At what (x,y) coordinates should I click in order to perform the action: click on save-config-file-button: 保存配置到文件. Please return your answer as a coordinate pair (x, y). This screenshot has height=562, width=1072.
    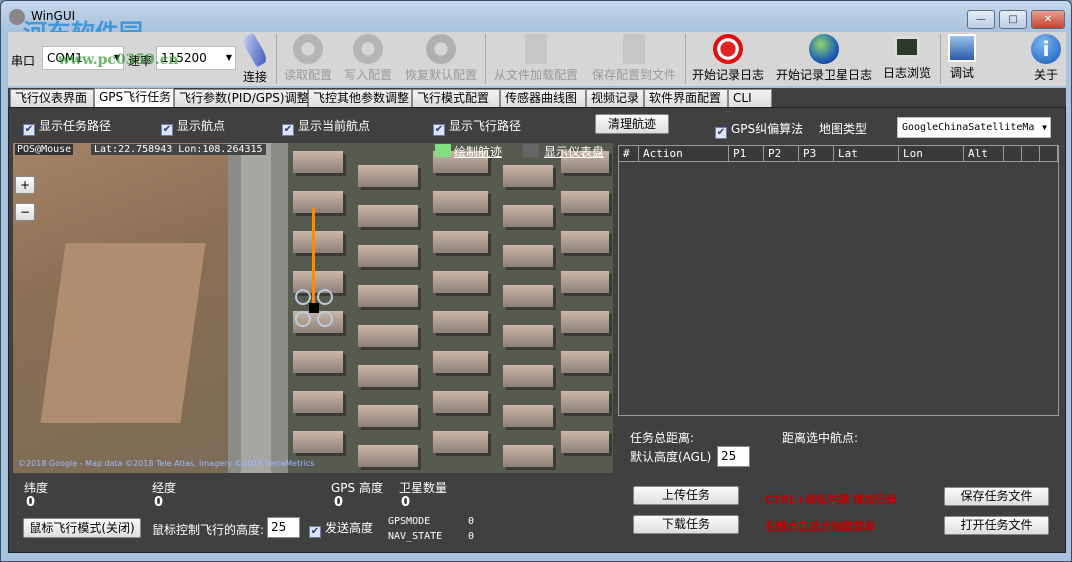
    Looking at the image, I should click on (634, 59).